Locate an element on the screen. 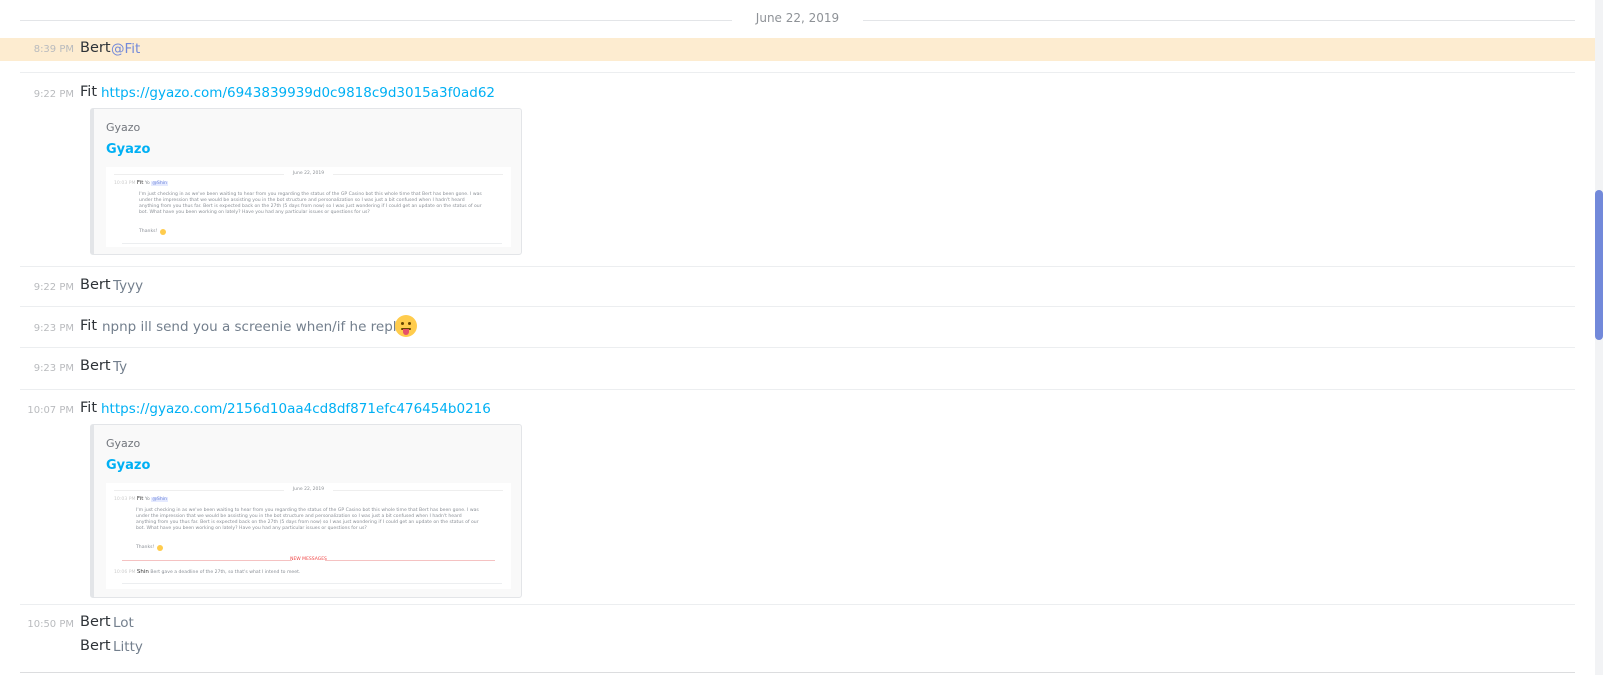 The height and width of the screenshot is (675, 1603). message-timestamp: 8:39 PM is located at coordinates (37, 49).